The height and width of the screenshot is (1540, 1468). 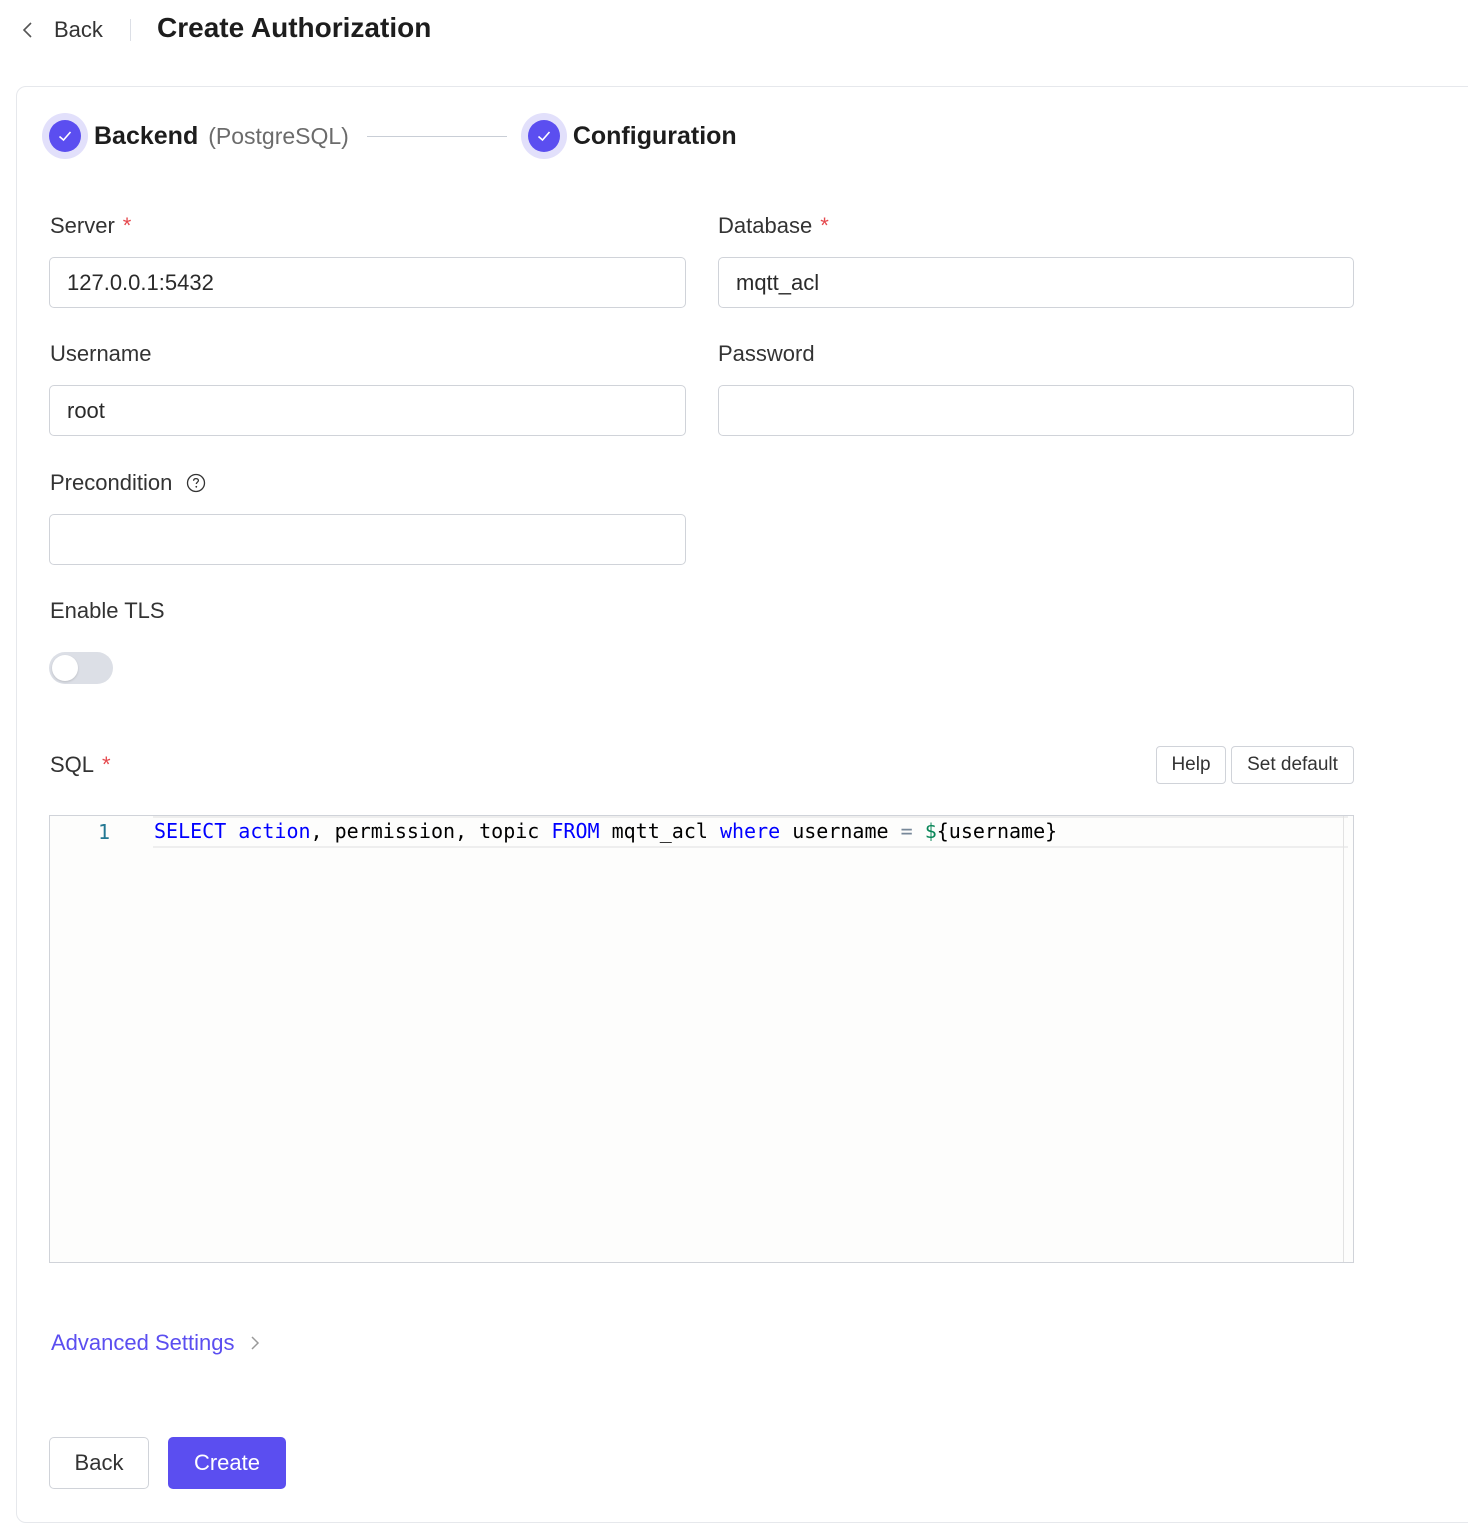 I want to click on sql-token-variable: $, so click(x=930, y=831).